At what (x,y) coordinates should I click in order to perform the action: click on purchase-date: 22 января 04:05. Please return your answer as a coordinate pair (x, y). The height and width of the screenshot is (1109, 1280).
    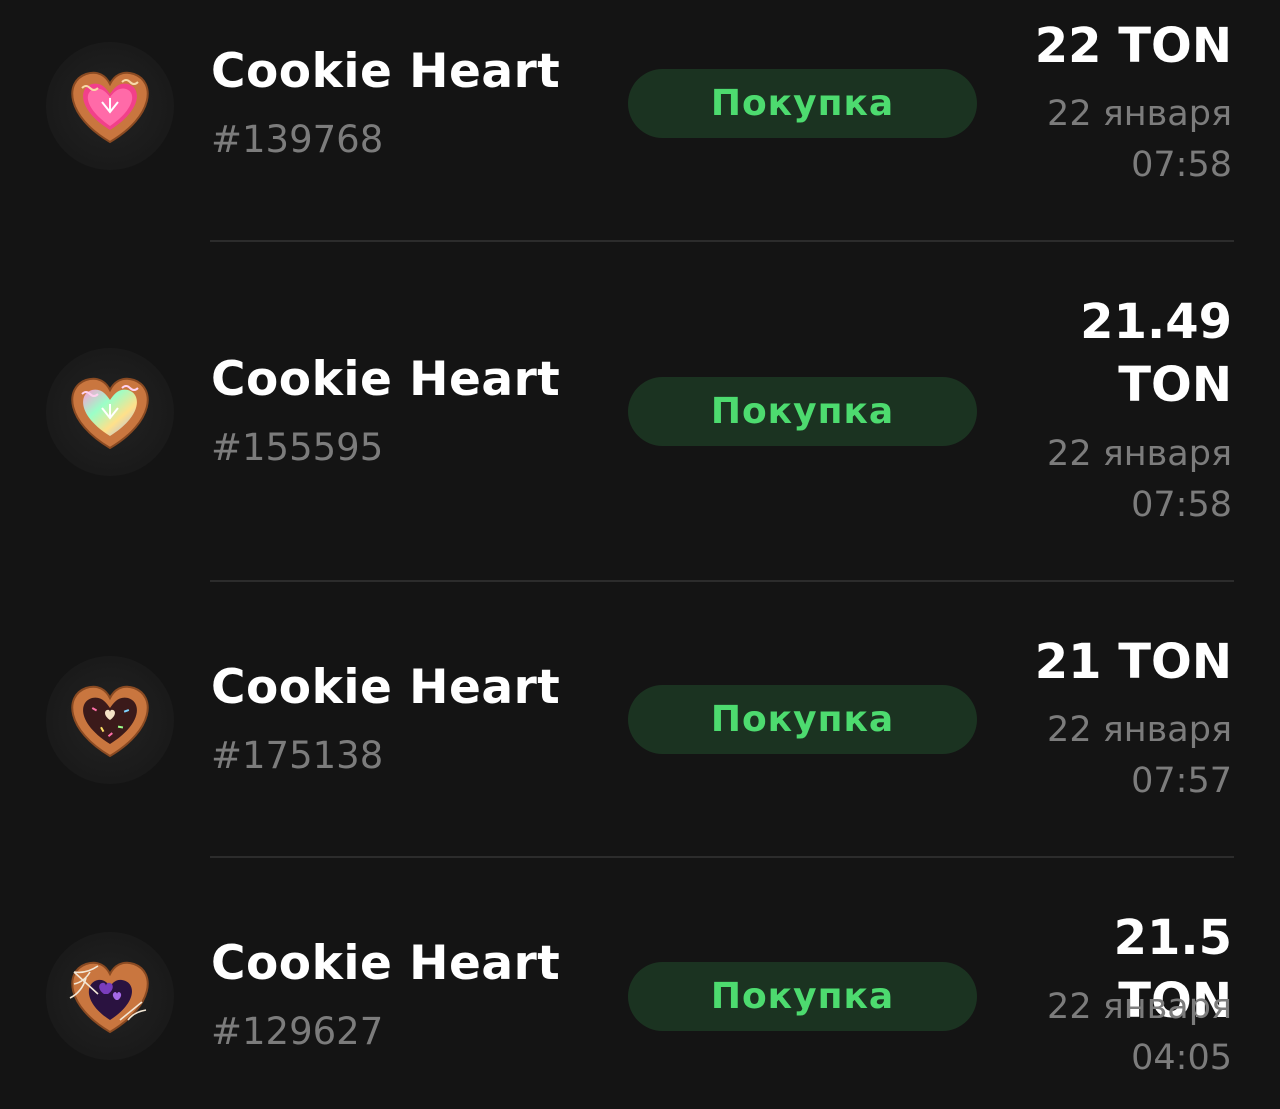
    Looking at the image, I should click on (1139, 1033).